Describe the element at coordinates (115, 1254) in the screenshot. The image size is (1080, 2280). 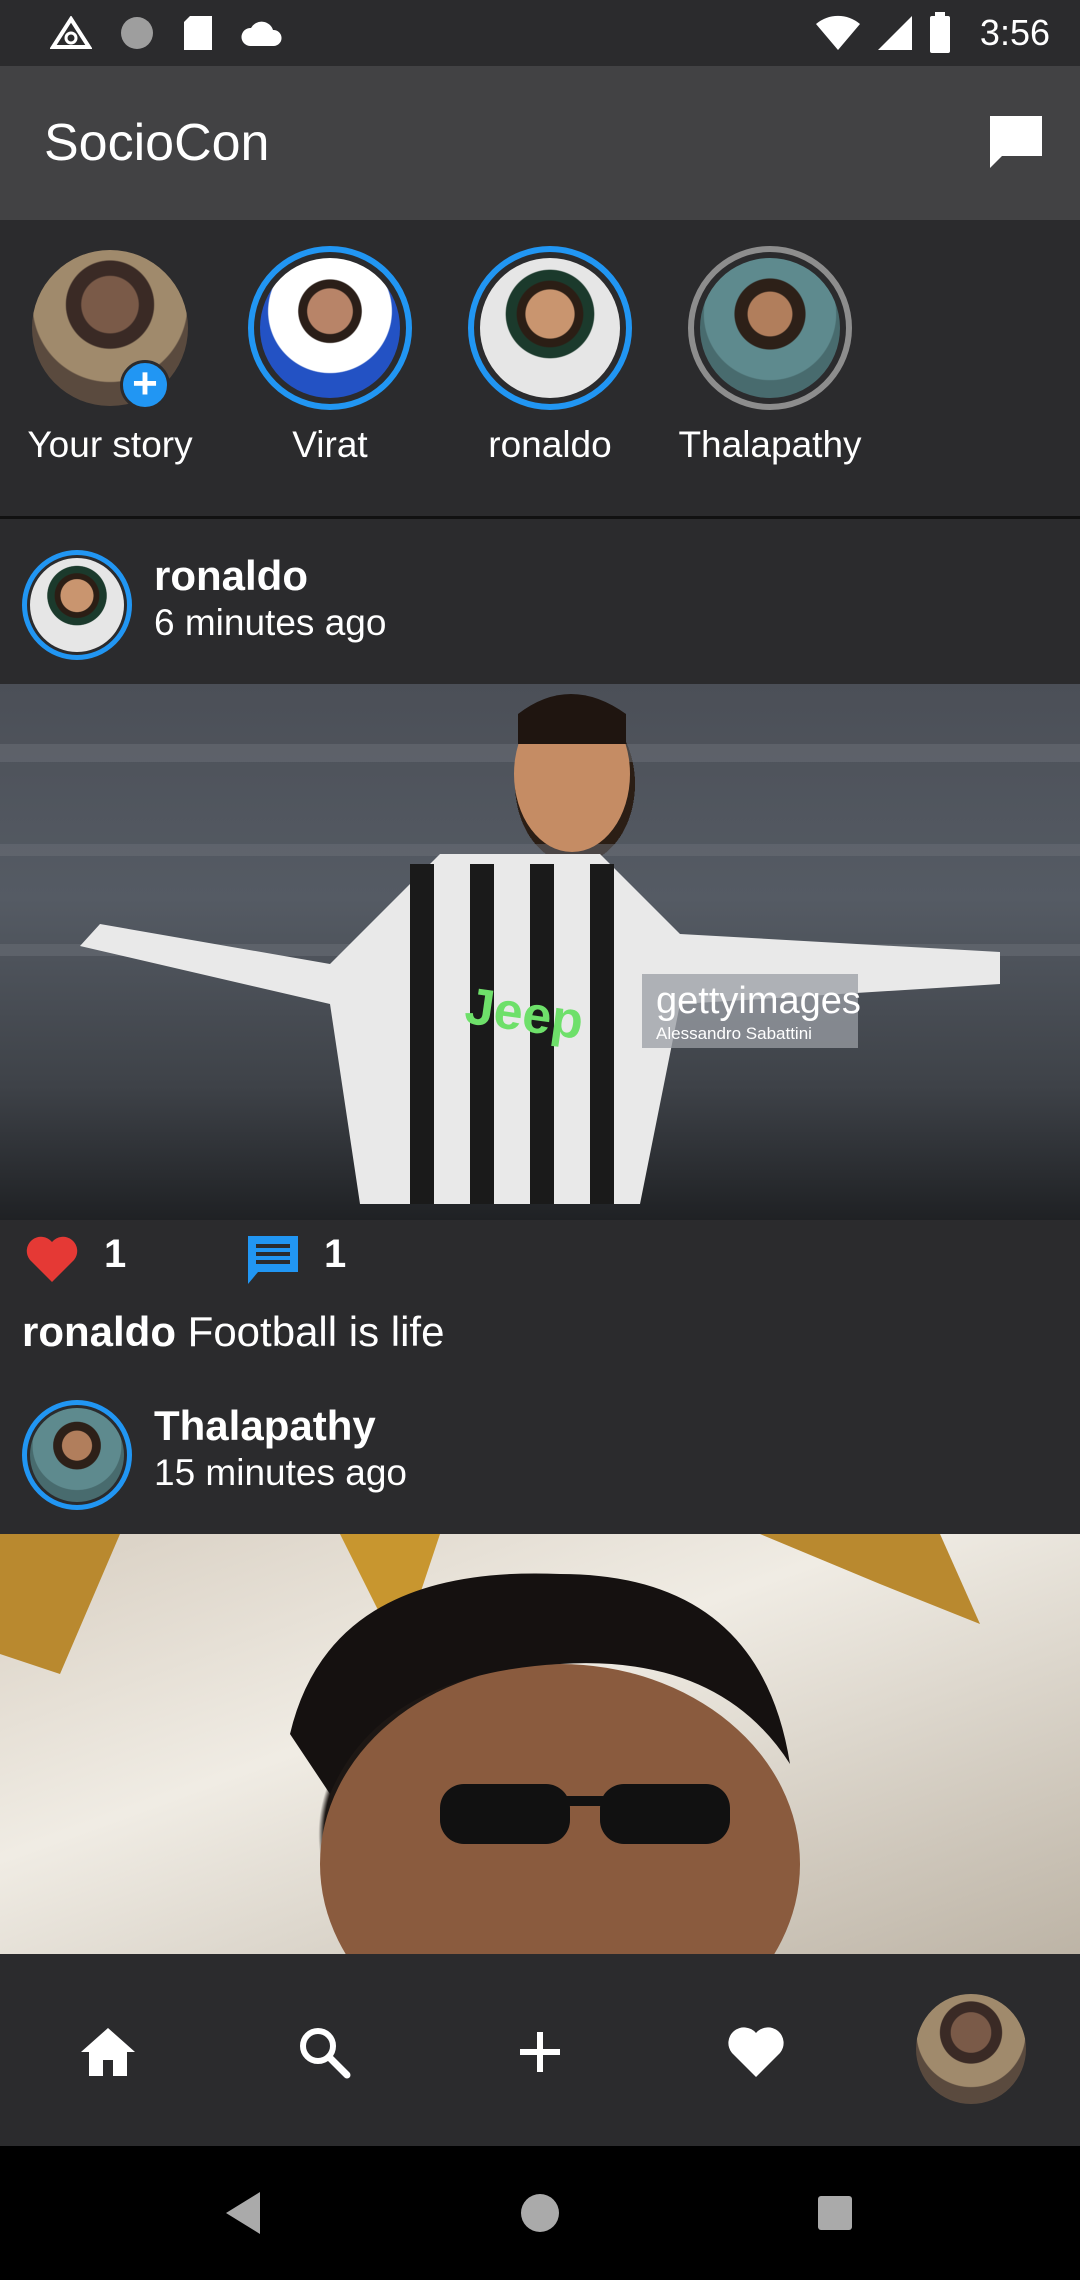
I see `like-count: 1` at that location.